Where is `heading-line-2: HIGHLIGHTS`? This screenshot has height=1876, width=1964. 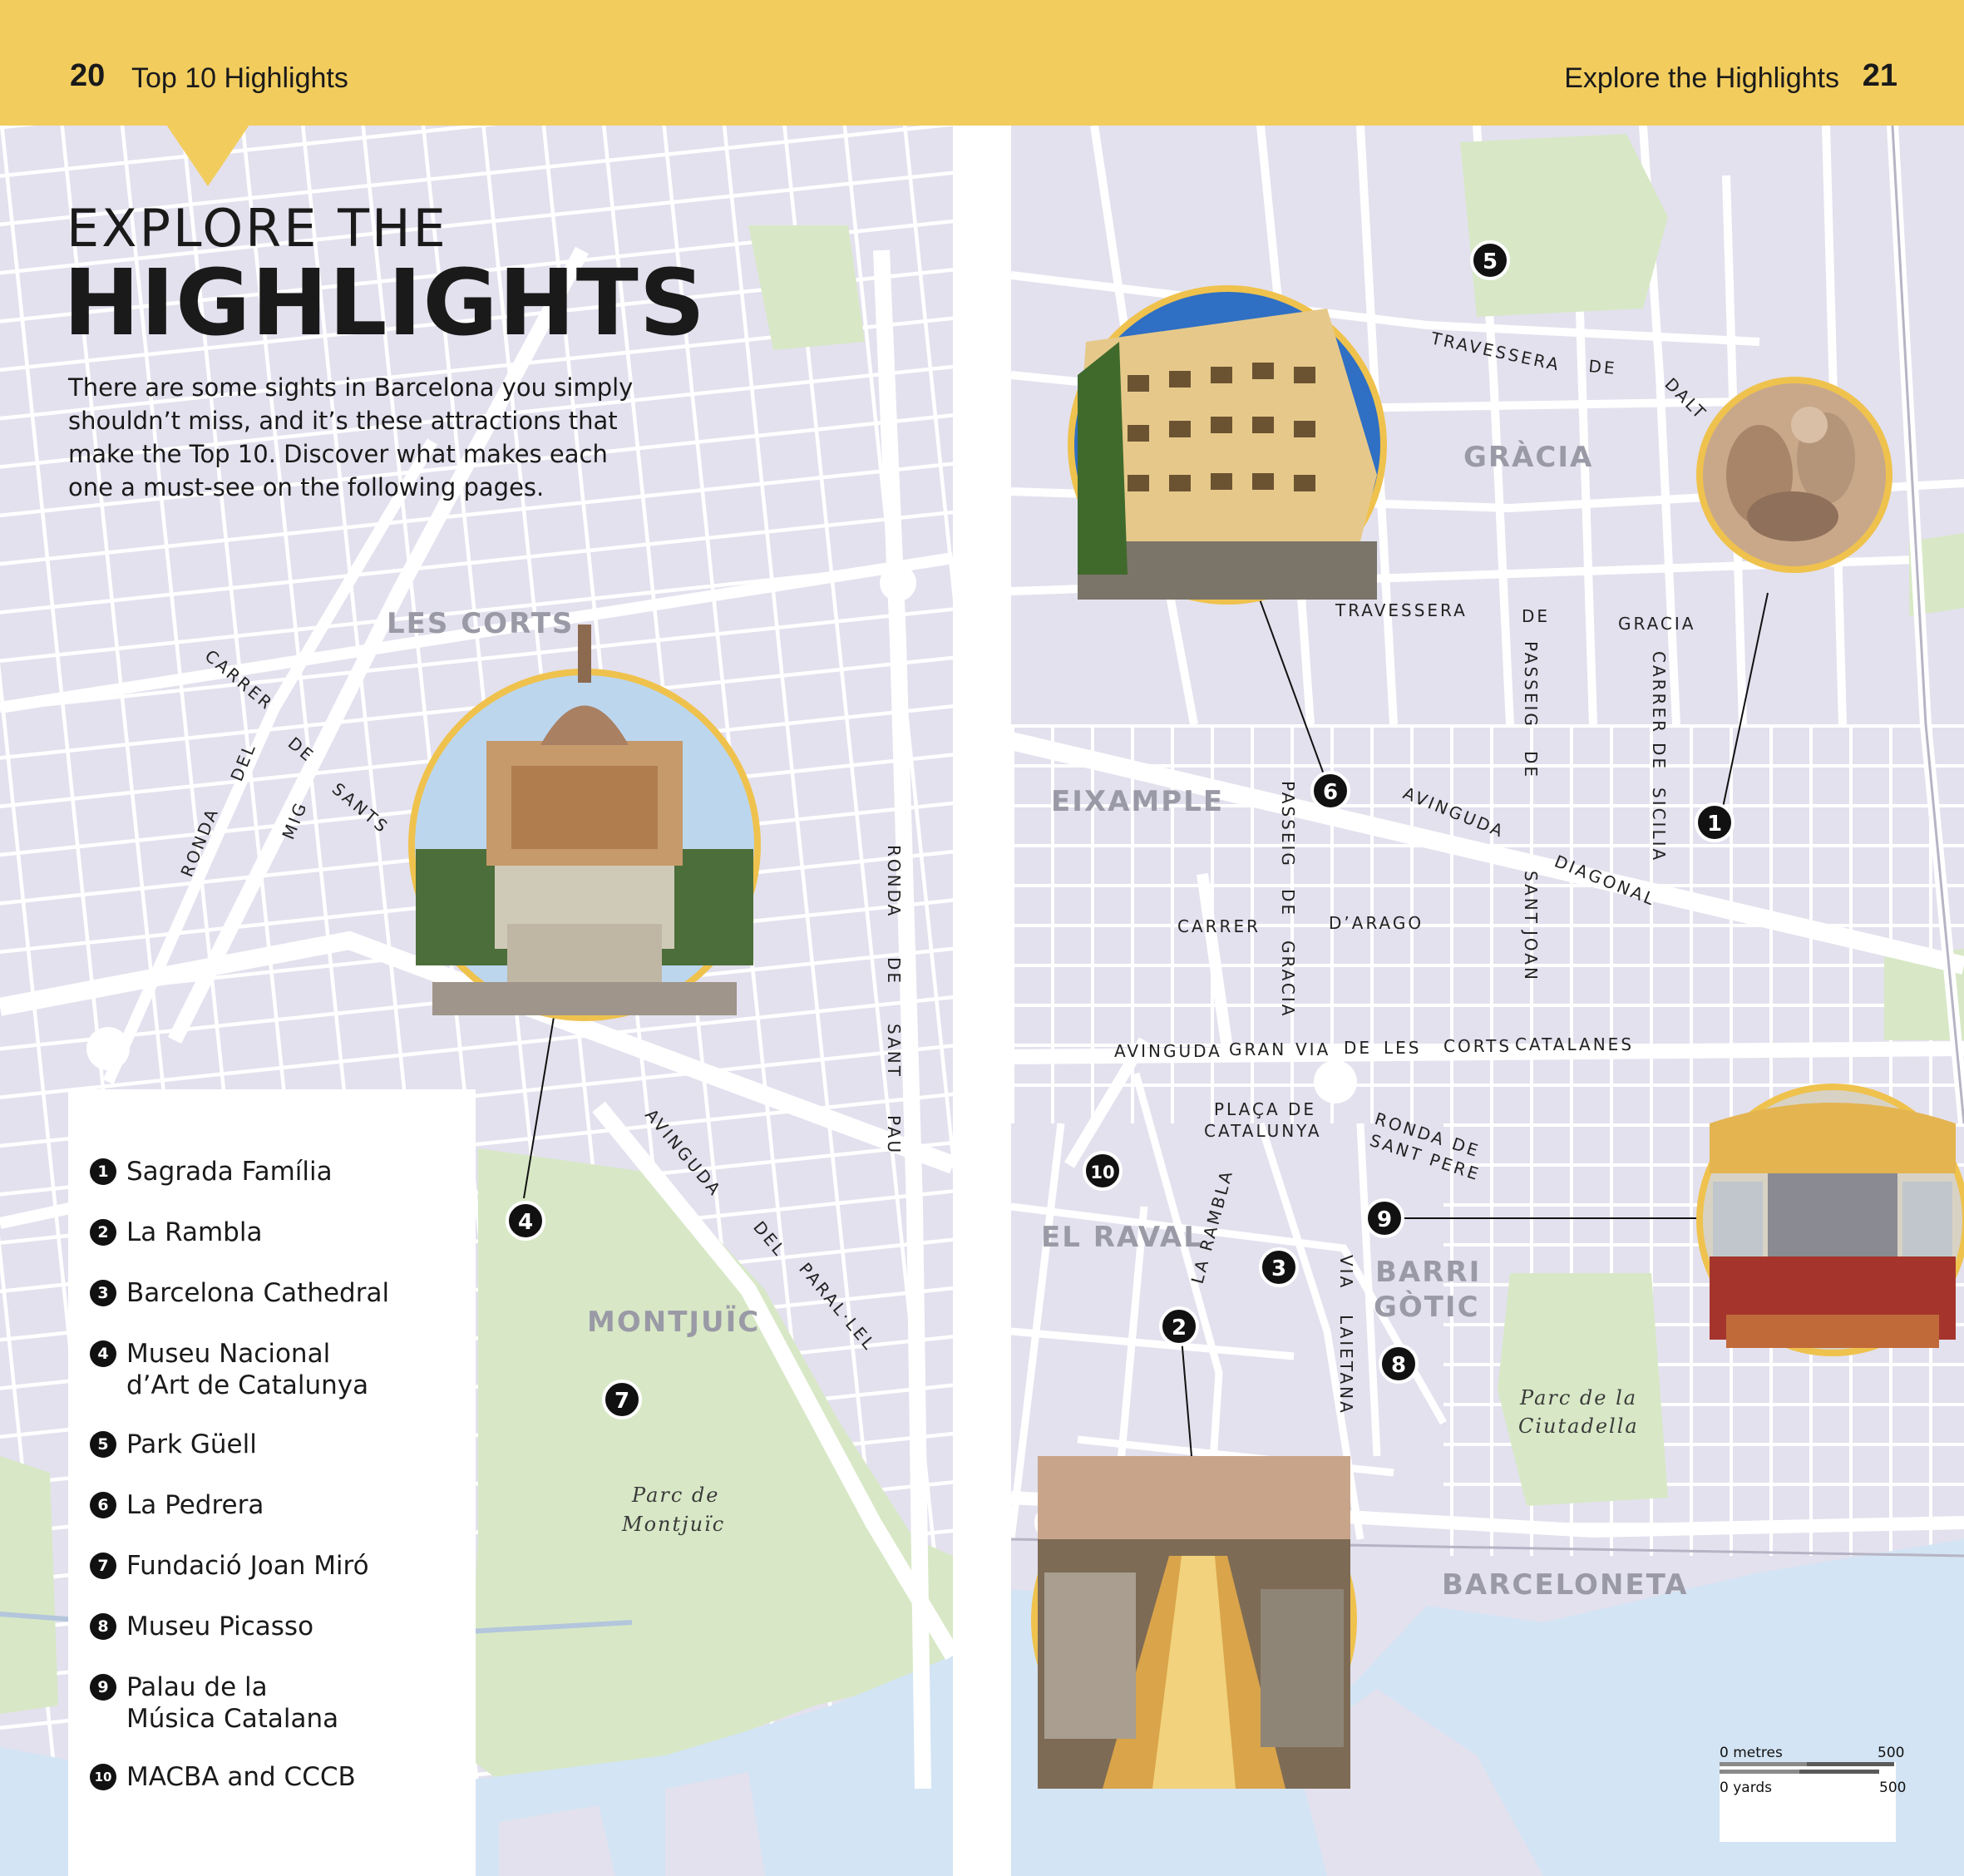
heading-line-2: HIGHLIGHTS is located at coordinates (384, 302).